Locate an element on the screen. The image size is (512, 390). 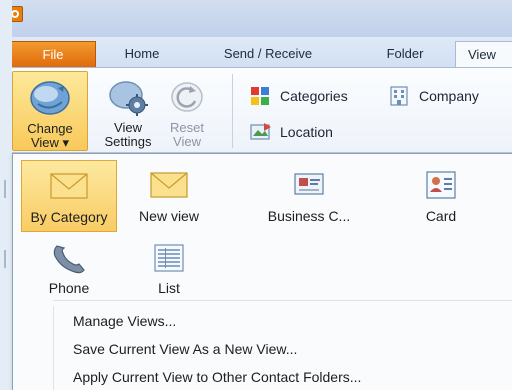
tab-home: Home is located at coordinates (142, 54).